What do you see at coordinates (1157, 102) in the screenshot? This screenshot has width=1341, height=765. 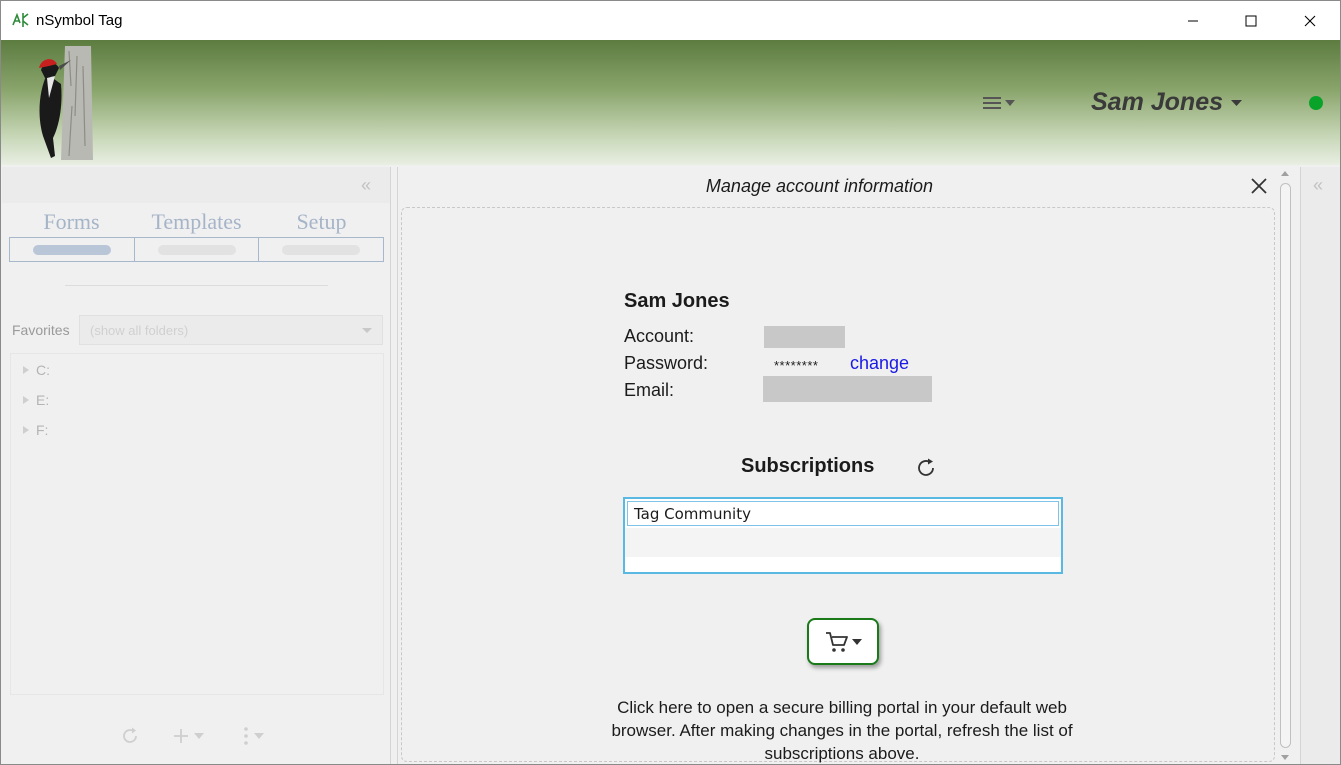 I see `user-name: Sam Jones` at bounding box center [1157, 102].